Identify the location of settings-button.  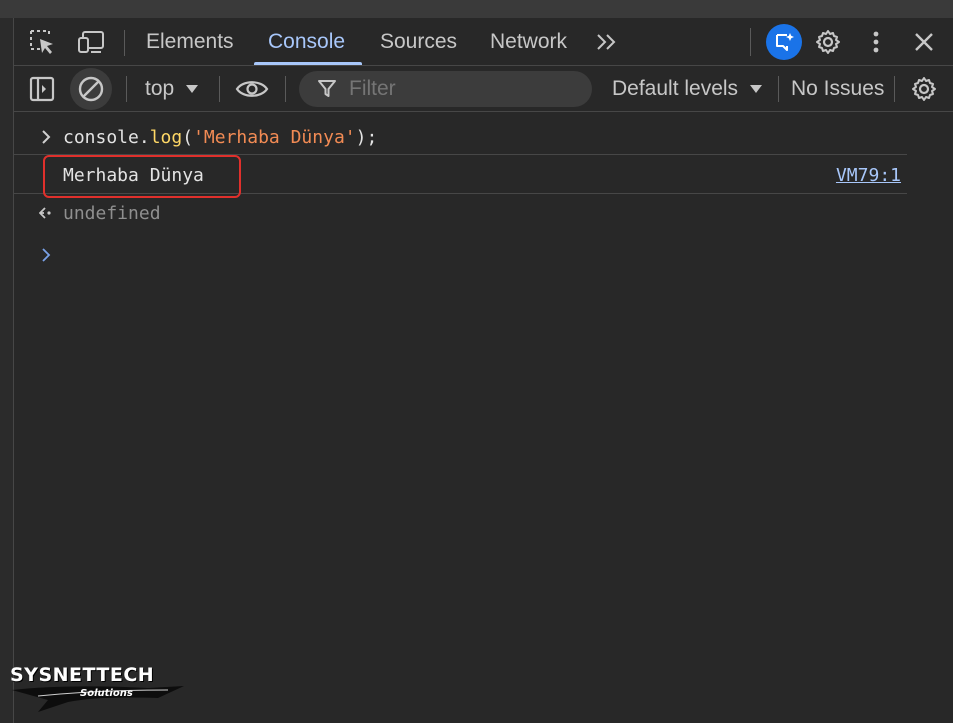
(828, 42).